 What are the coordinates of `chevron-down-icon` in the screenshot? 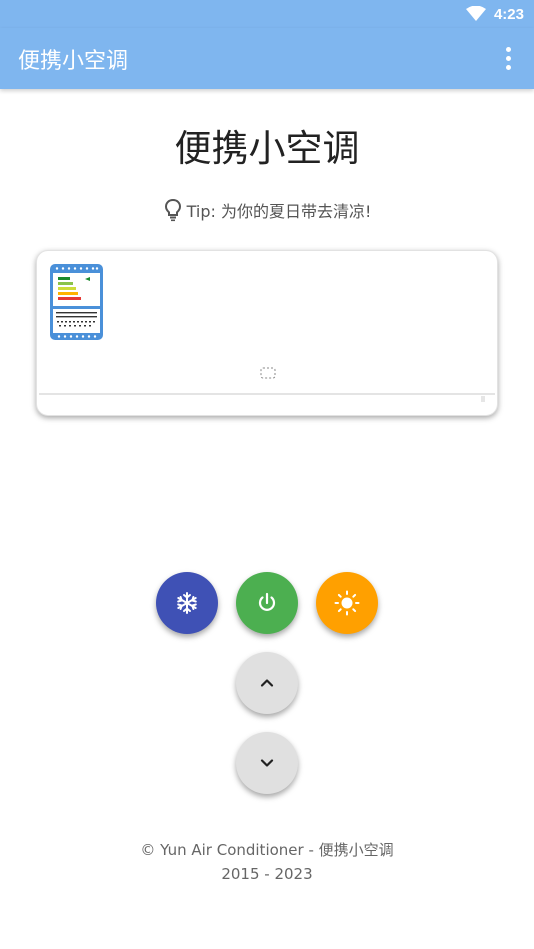 It's located at (267, 763).